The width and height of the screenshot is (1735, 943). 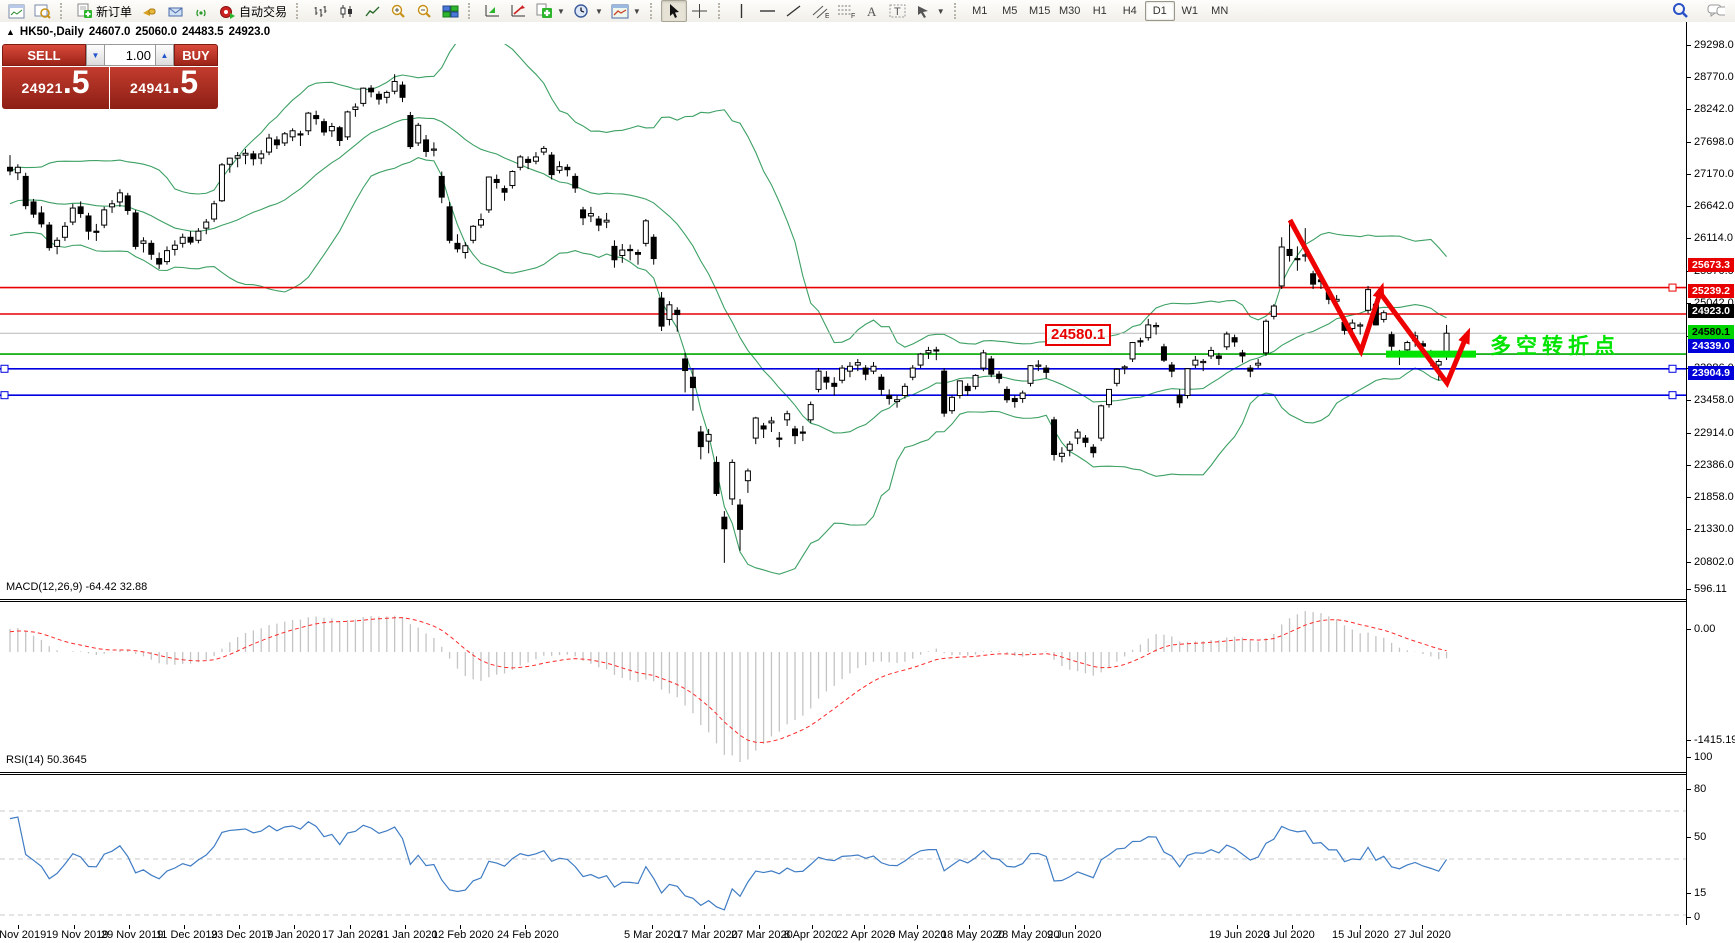 I want to click on ohlc-low: 24483.5, so click(x=203, y=32).